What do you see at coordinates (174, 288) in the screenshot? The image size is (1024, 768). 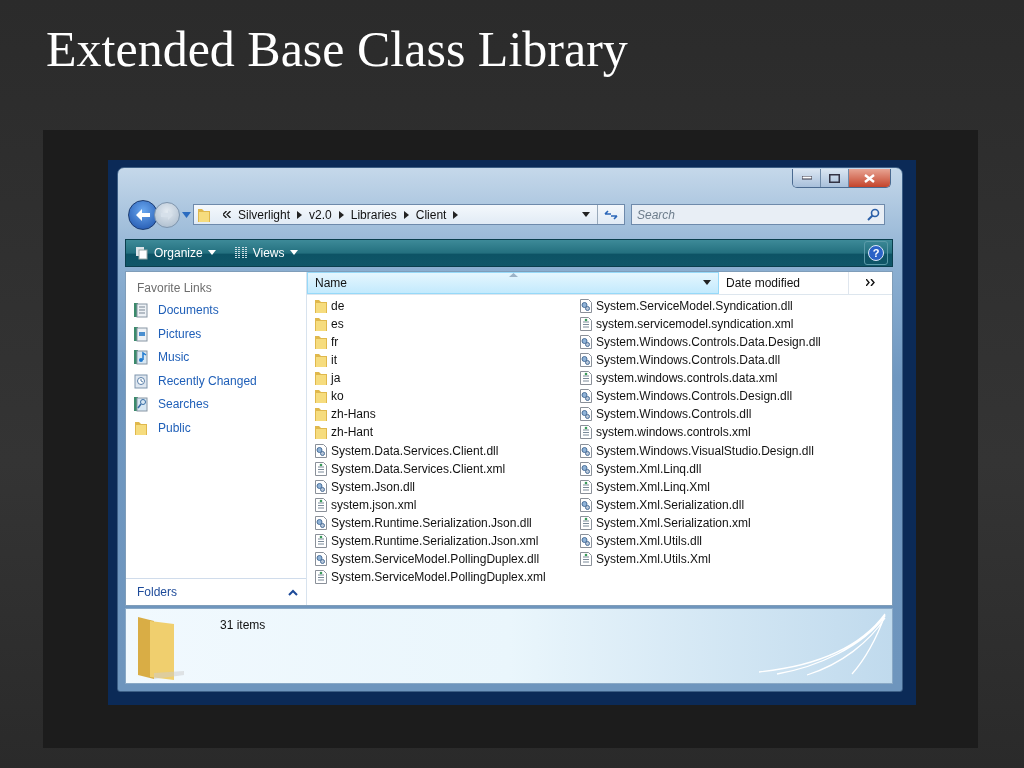 I see `section-heading: Favorite Links` at bounding box center [174, 288].